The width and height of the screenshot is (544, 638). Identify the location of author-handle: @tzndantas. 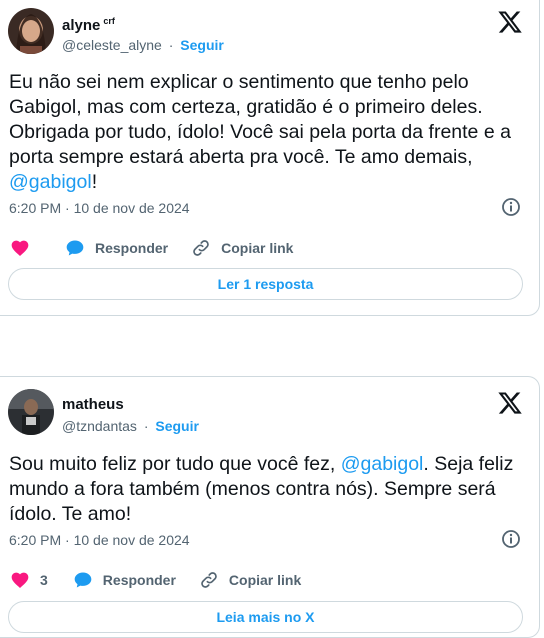
(99, 426).